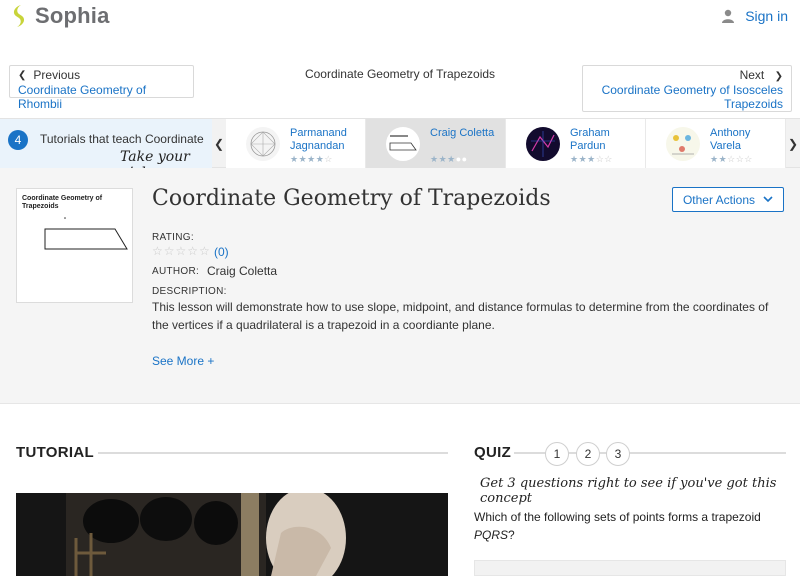 The height and width of the screenshot is (576, 800). I want to click on sophia-logo-icon, so click(19, 16).